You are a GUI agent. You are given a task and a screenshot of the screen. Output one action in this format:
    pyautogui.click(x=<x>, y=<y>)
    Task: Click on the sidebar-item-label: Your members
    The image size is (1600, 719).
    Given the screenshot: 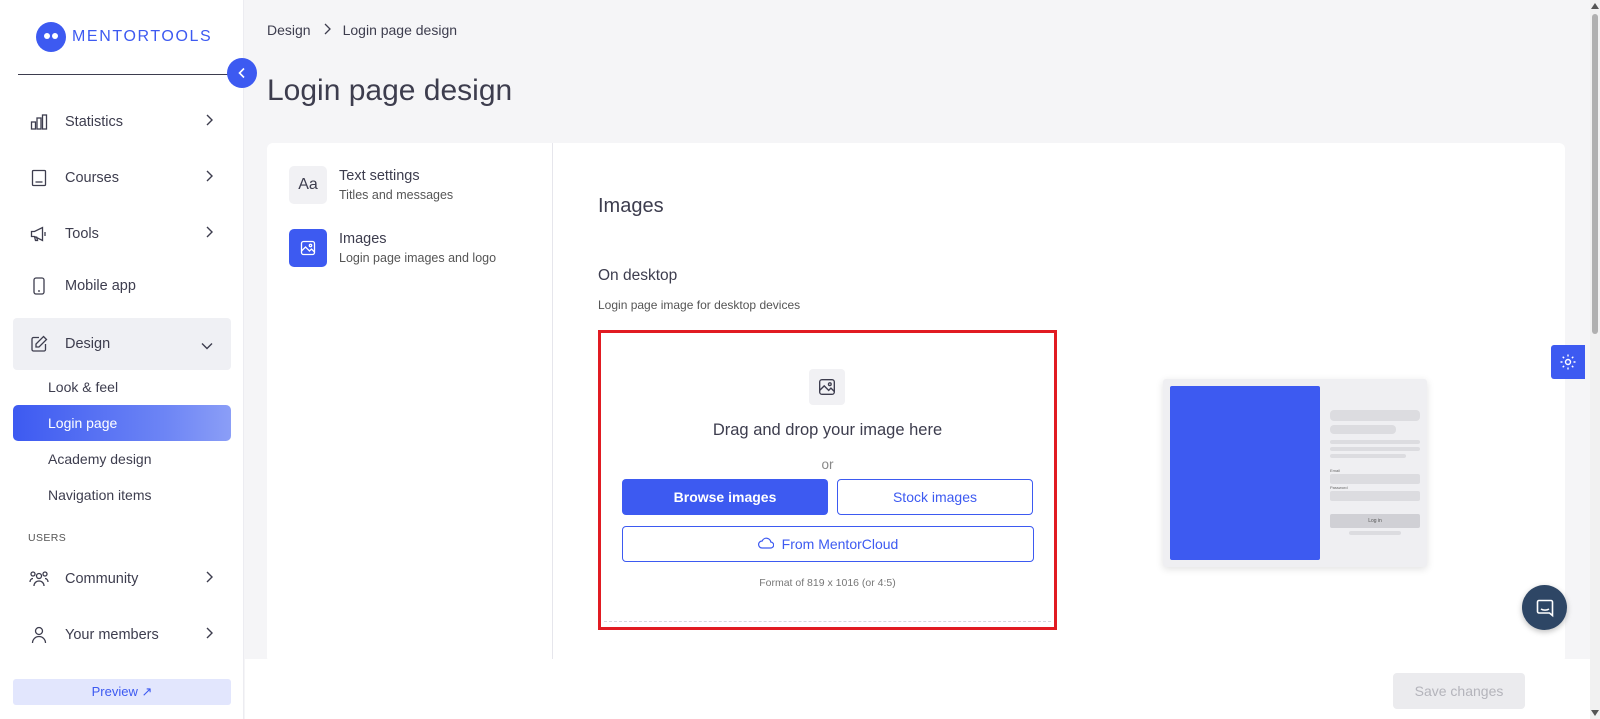 What is the action you would take?
    pyautogui.click(x=112, y=635)
    